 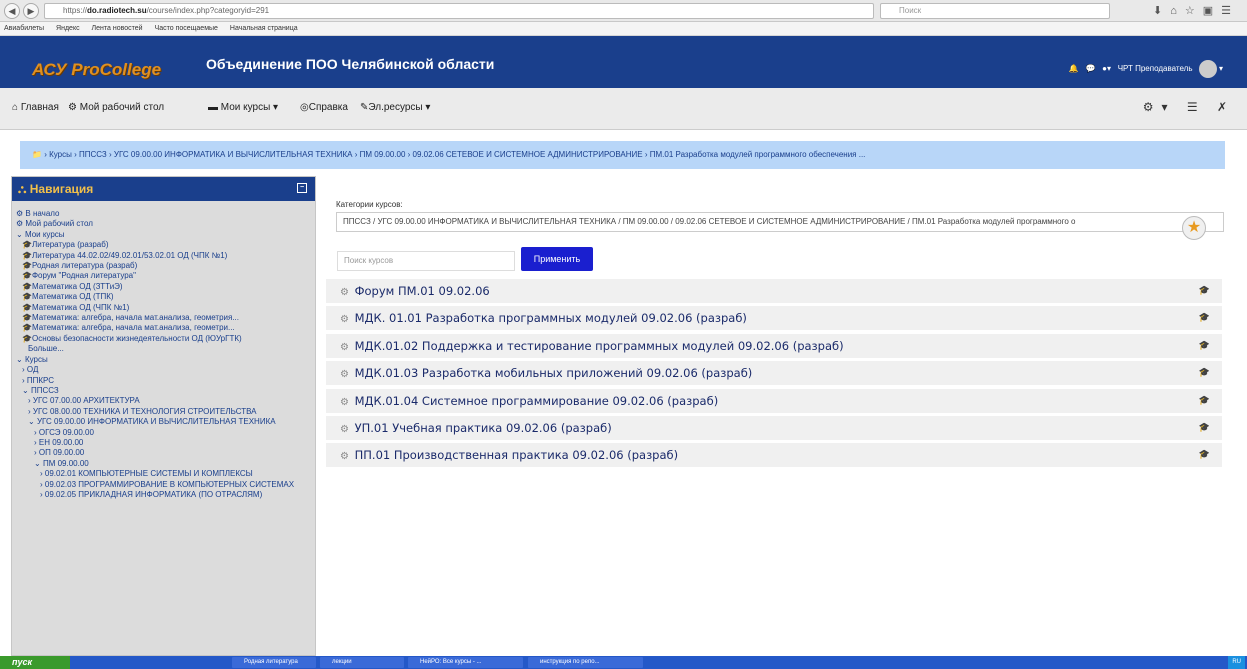 What do you see at coordinates (395, 107) in the screenshot?
I see `menu-eresources: ✎Эл.ресурсы ▾` at bounding box center [395, 107].